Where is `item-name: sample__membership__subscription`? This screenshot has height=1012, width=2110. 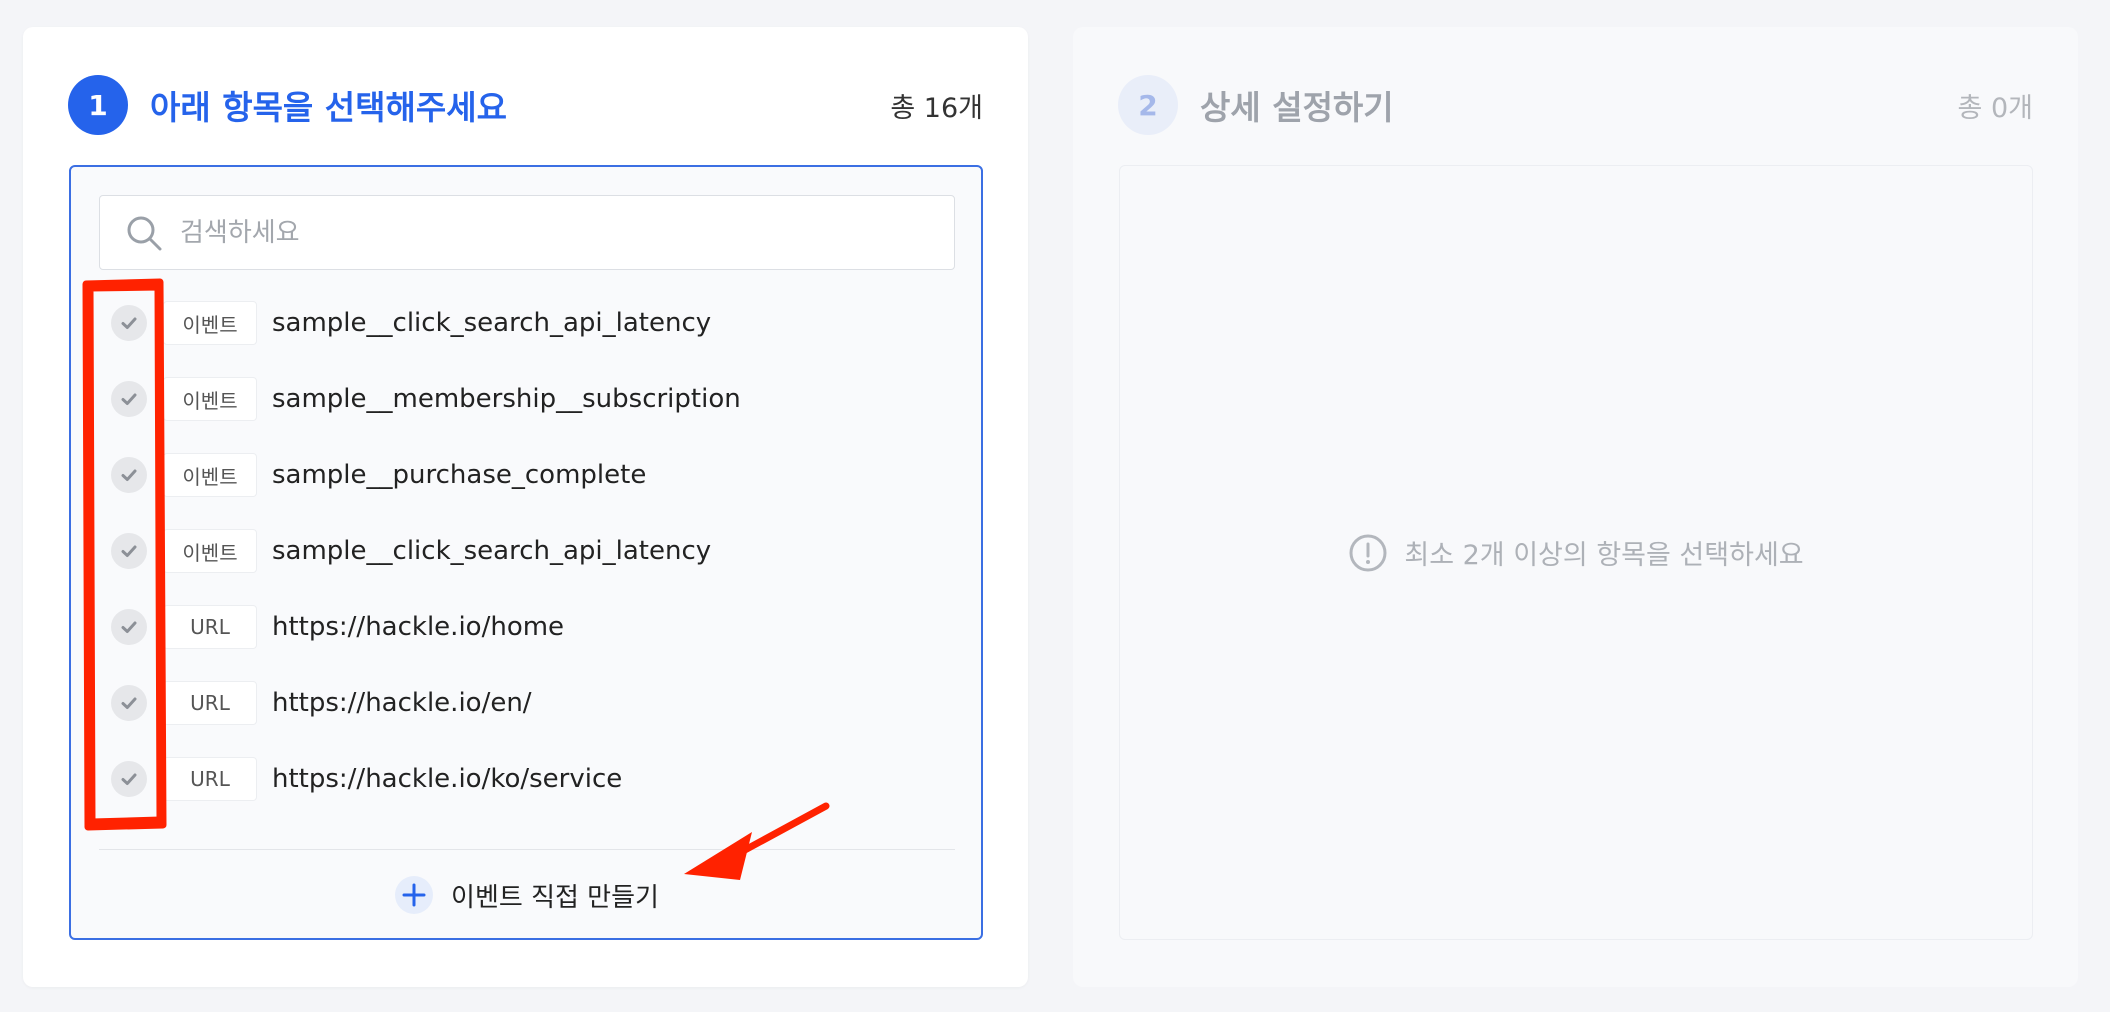 item-name: sample__membership__subscription is located at coordinates (506, 399).